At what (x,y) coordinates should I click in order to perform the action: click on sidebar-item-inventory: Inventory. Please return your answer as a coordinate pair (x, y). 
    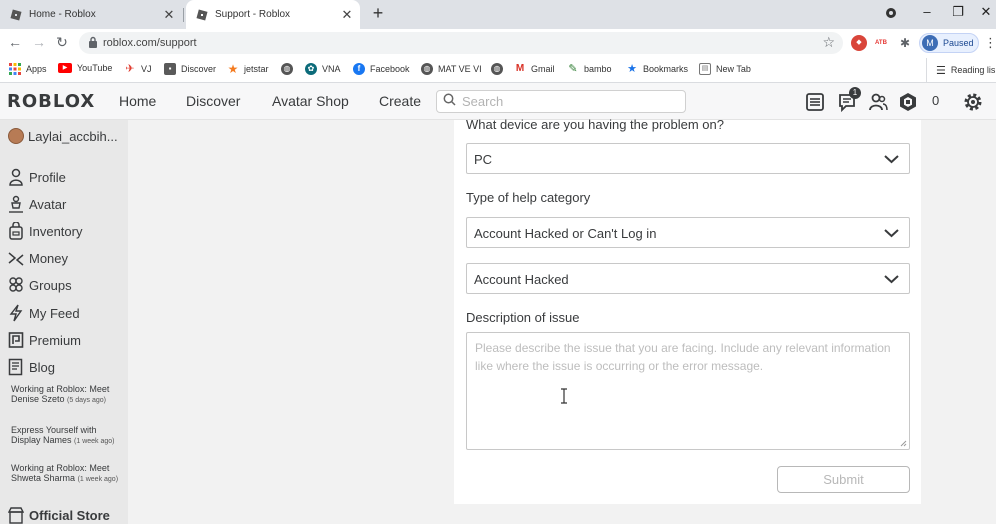
    Looking at the image, I should click on (45, 231).